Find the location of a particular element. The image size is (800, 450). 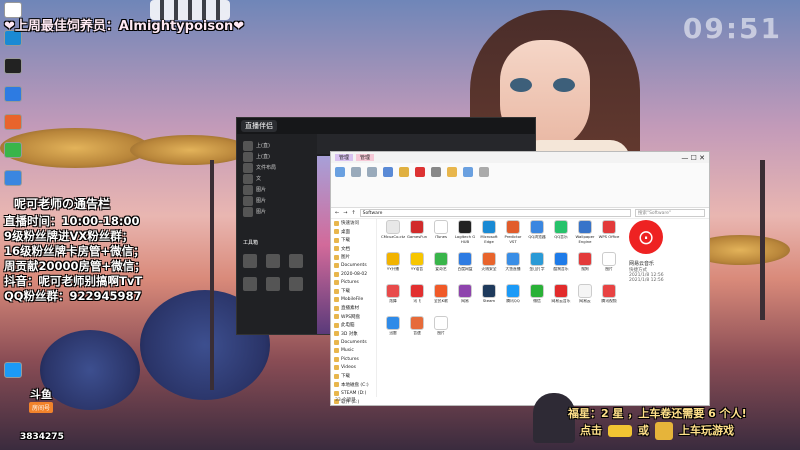

nav-item: Videos is located at coordinates (353, 368).